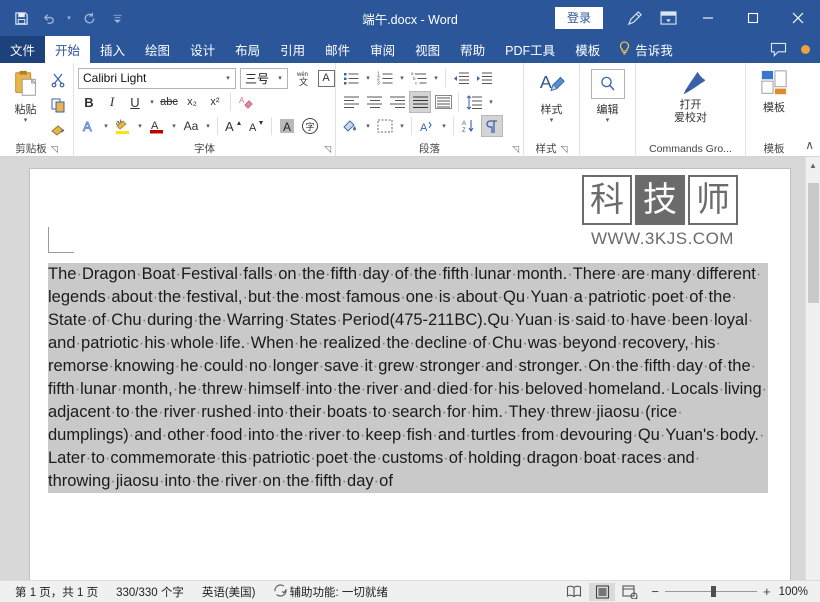 The image size is (820, 602). Describe the element at coordinates (492, 126) in the screenshot. I see `show-formatting-marks-button` at that location.